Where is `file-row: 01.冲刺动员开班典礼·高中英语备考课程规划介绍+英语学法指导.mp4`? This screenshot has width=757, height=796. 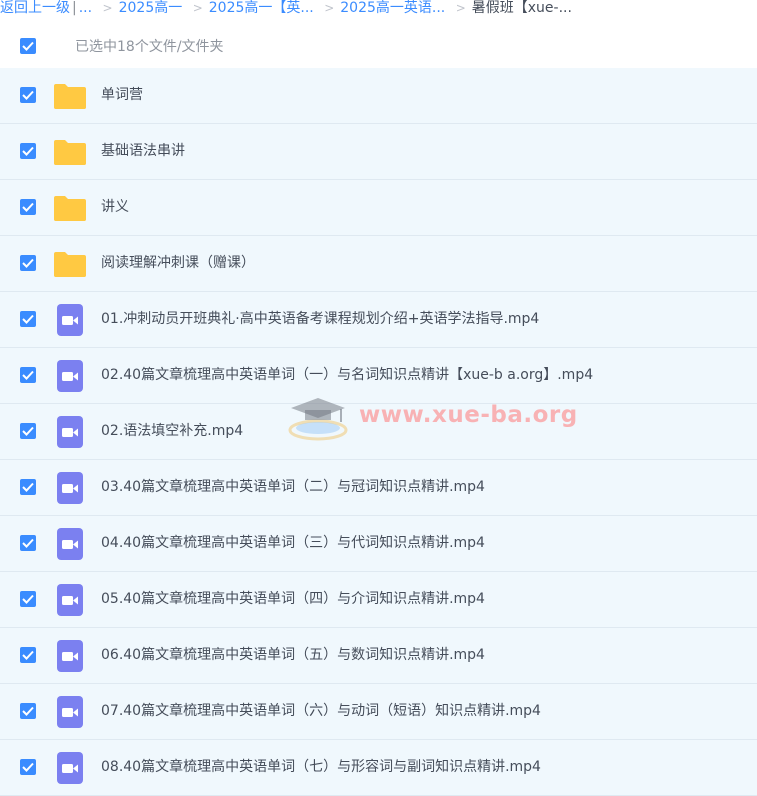 file-row: 01.冲刺动员开班典礼·高中英语备考课程规划介绍+英语学法指导.mp4 is located at coordinates (378, 320).